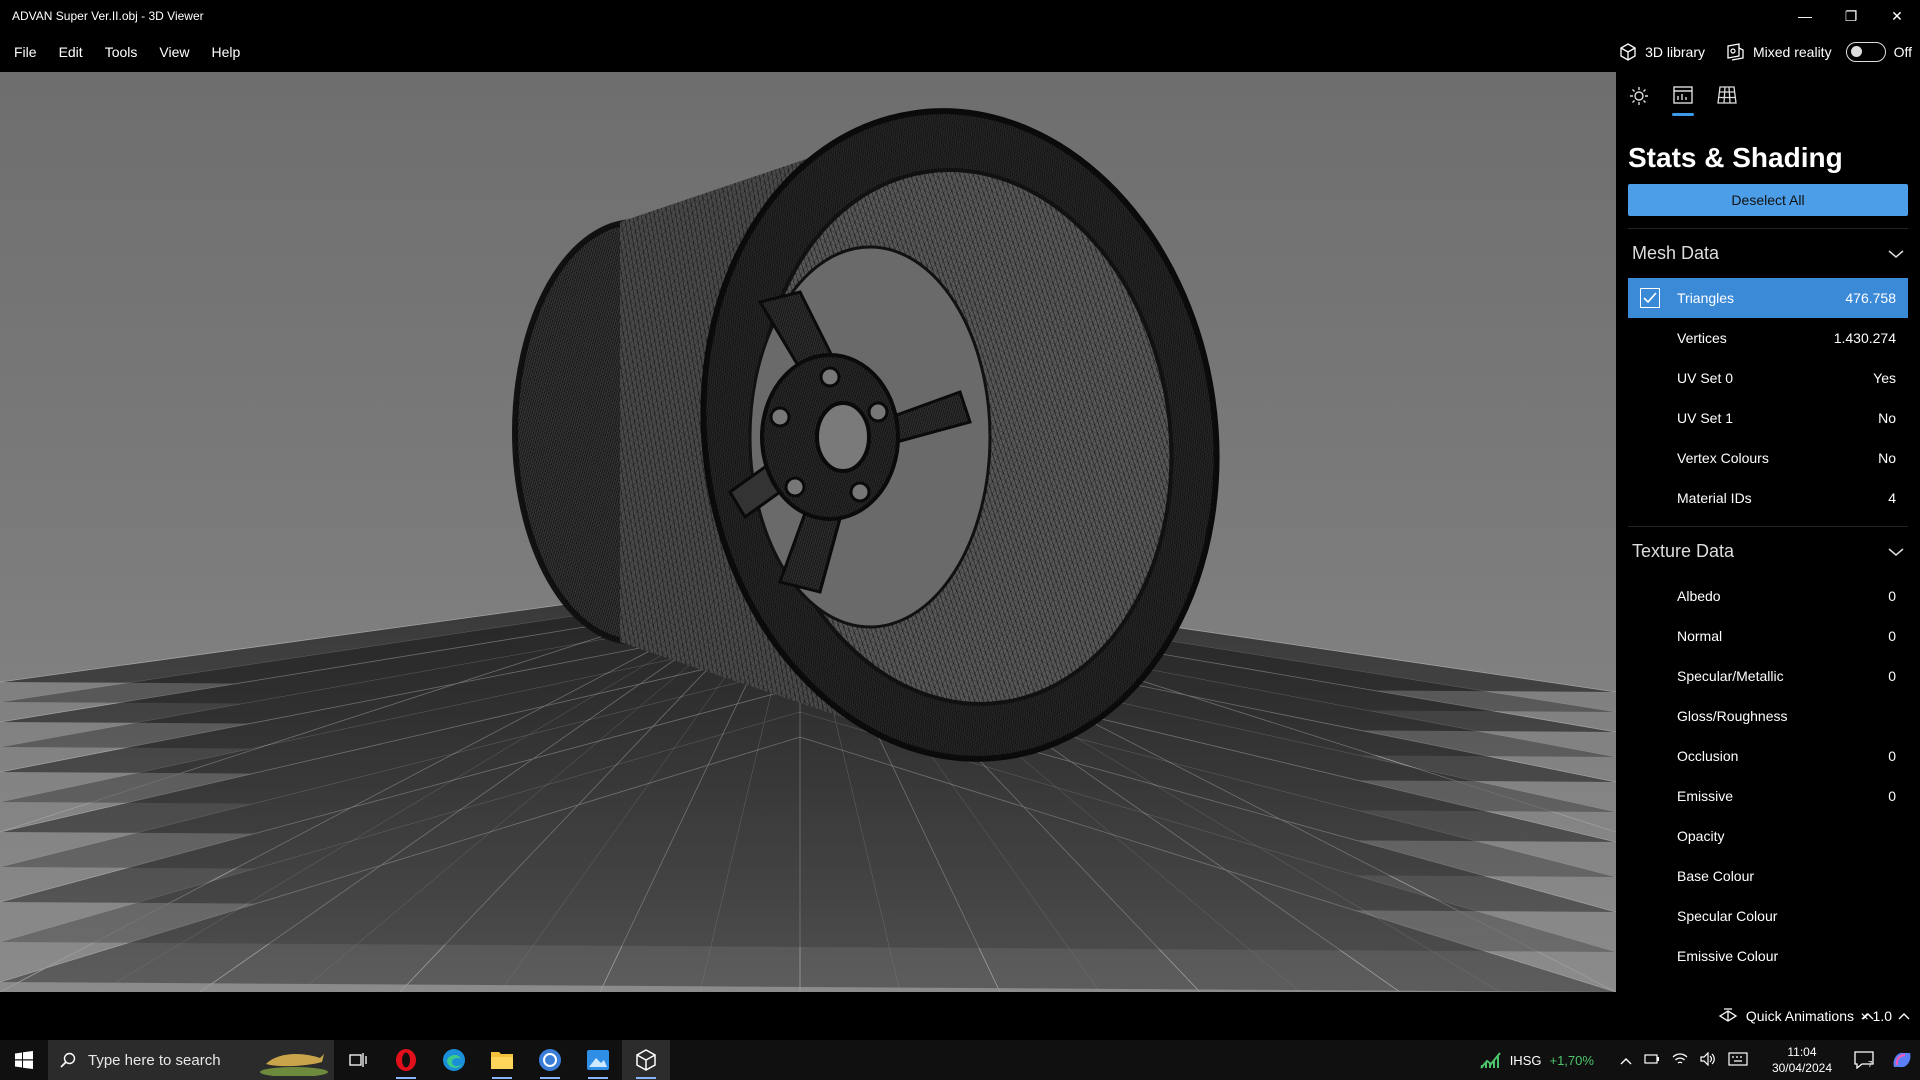 The width and height of the screenshot is (1920, 1080). Describe the element at coordinates (1705, 796) in the screenshot. I see `texture-label: Emissive` at that location.